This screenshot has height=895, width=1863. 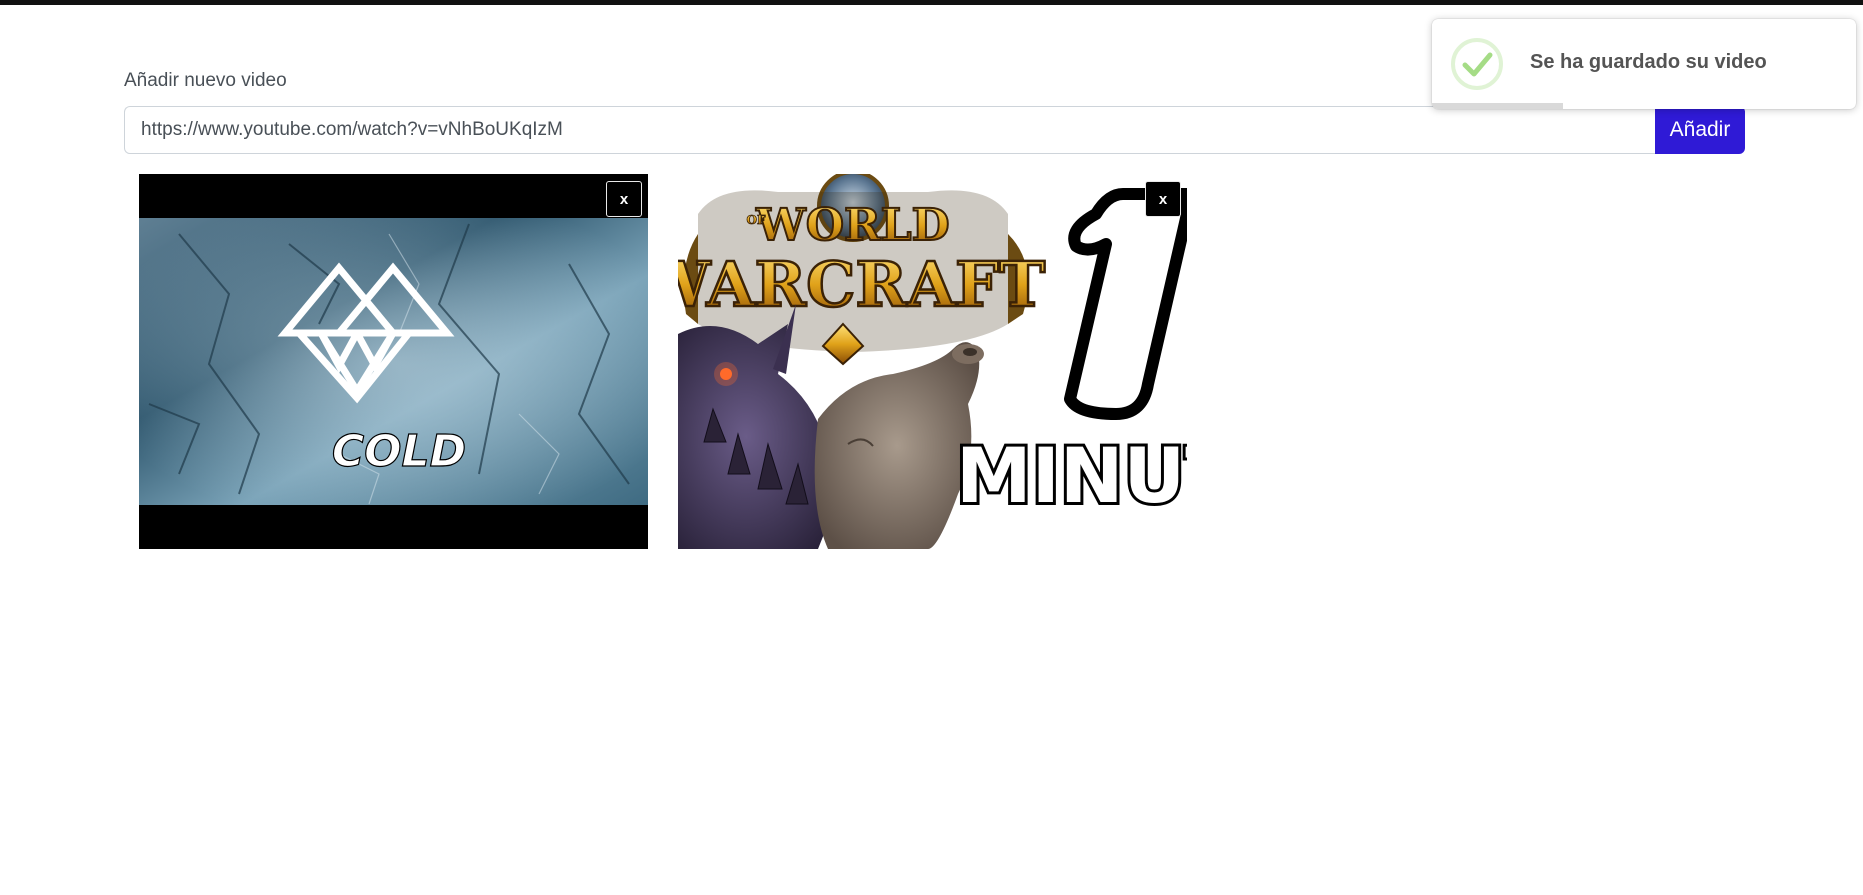 I want to click on add-video-input-group: Añadir, so click(x=934, y=130).